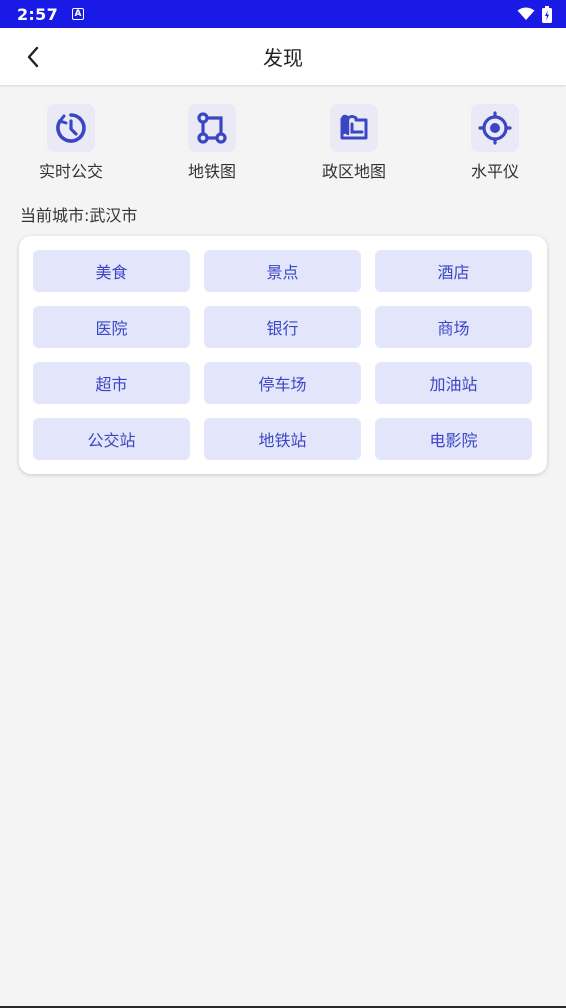  What do you see at coordinates (453, 439) in the screenshot?
I see `category-cinema-button: 电影院` at bounding box center [453, 439].